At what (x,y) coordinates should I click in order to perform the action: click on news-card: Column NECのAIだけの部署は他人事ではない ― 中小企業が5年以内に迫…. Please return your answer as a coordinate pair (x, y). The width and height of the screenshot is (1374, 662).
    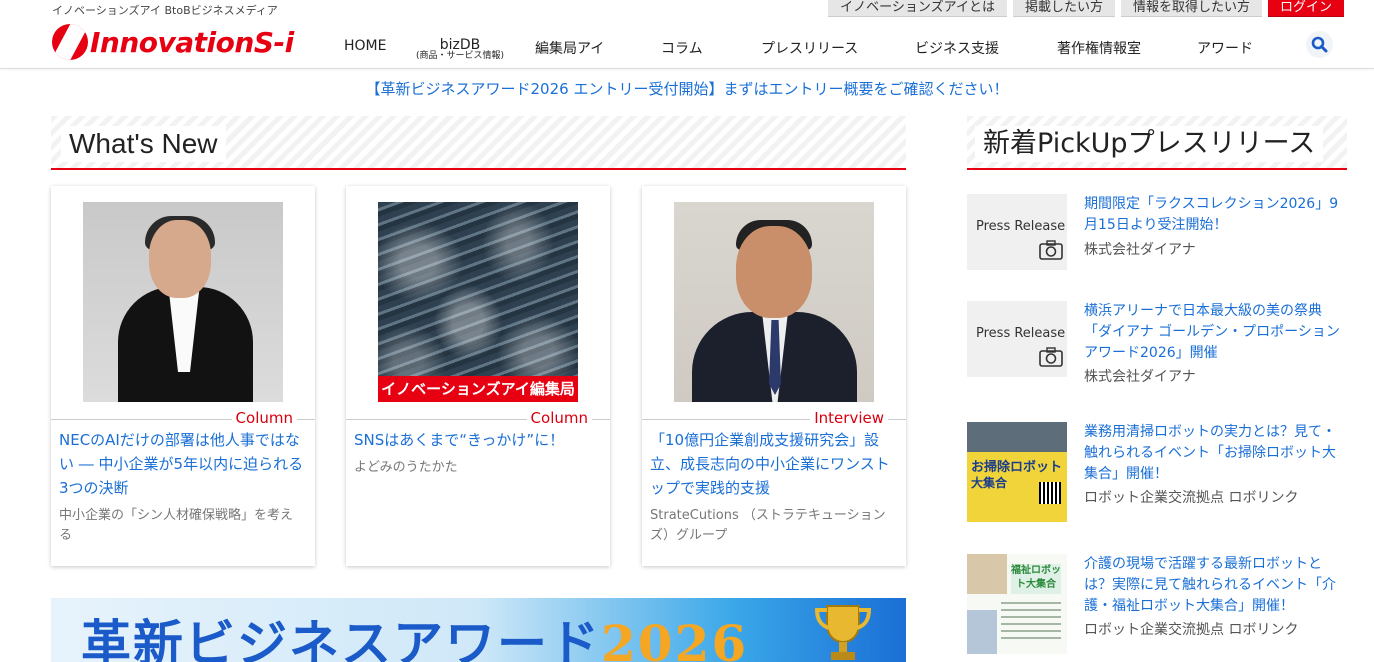
    Looking at the image, I should click on (183, 376).